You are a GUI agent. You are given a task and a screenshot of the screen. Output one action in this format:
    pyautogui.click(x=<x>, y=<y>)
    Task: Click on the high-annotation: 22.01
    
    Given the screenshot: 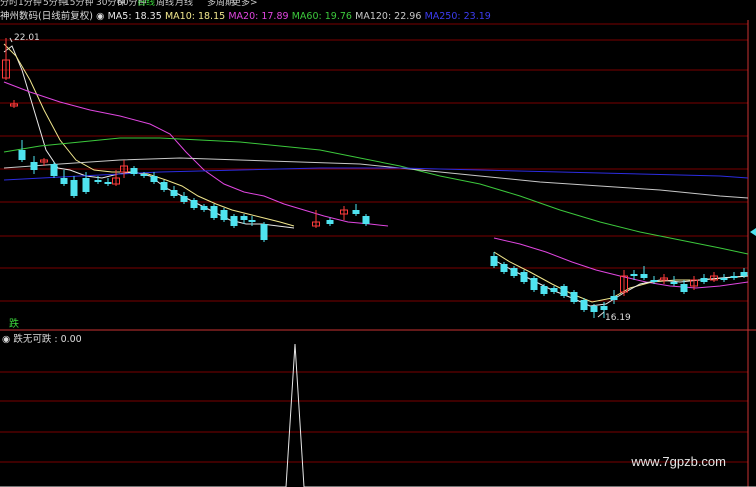 What is the action you would take?
    pyautogui.click(x=27, y=38)
    